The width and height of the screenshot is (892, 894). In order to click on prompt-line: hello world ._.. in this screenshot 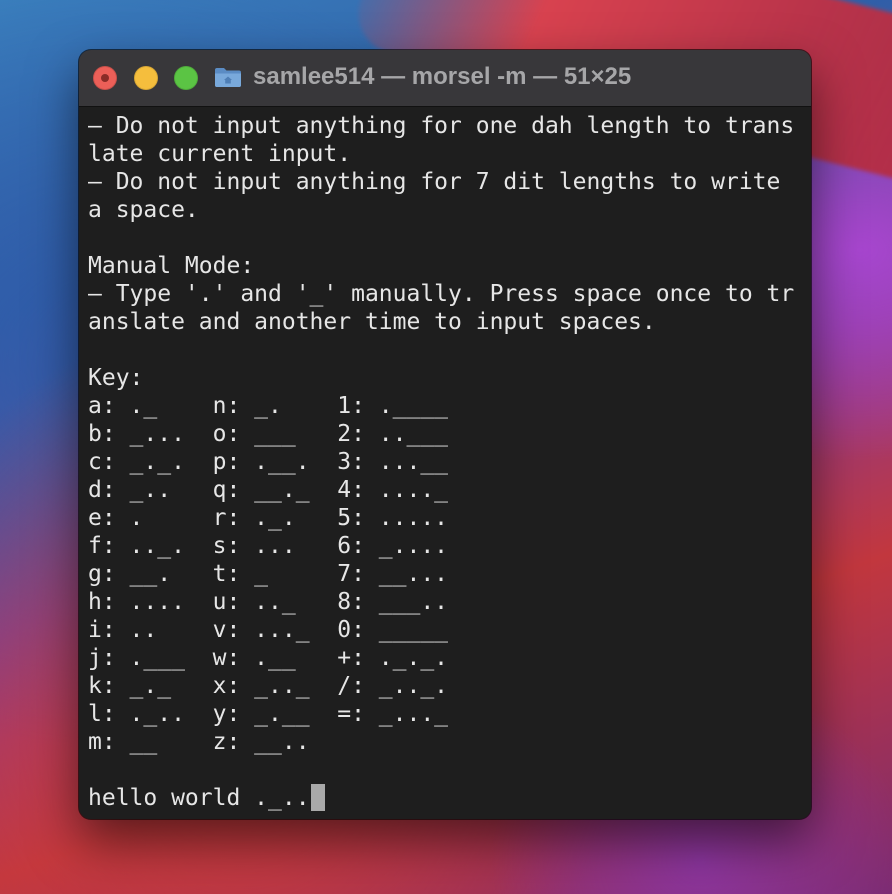, I will do `click(441, 798)`.